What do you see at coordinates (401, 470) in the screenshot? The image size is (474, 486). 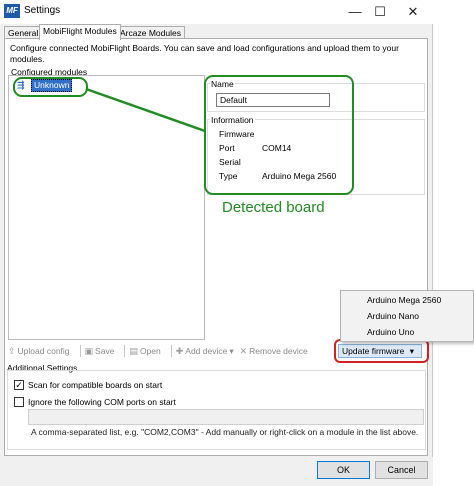 I see `cancel-button: Cancel` at bounding box center [401, 470].